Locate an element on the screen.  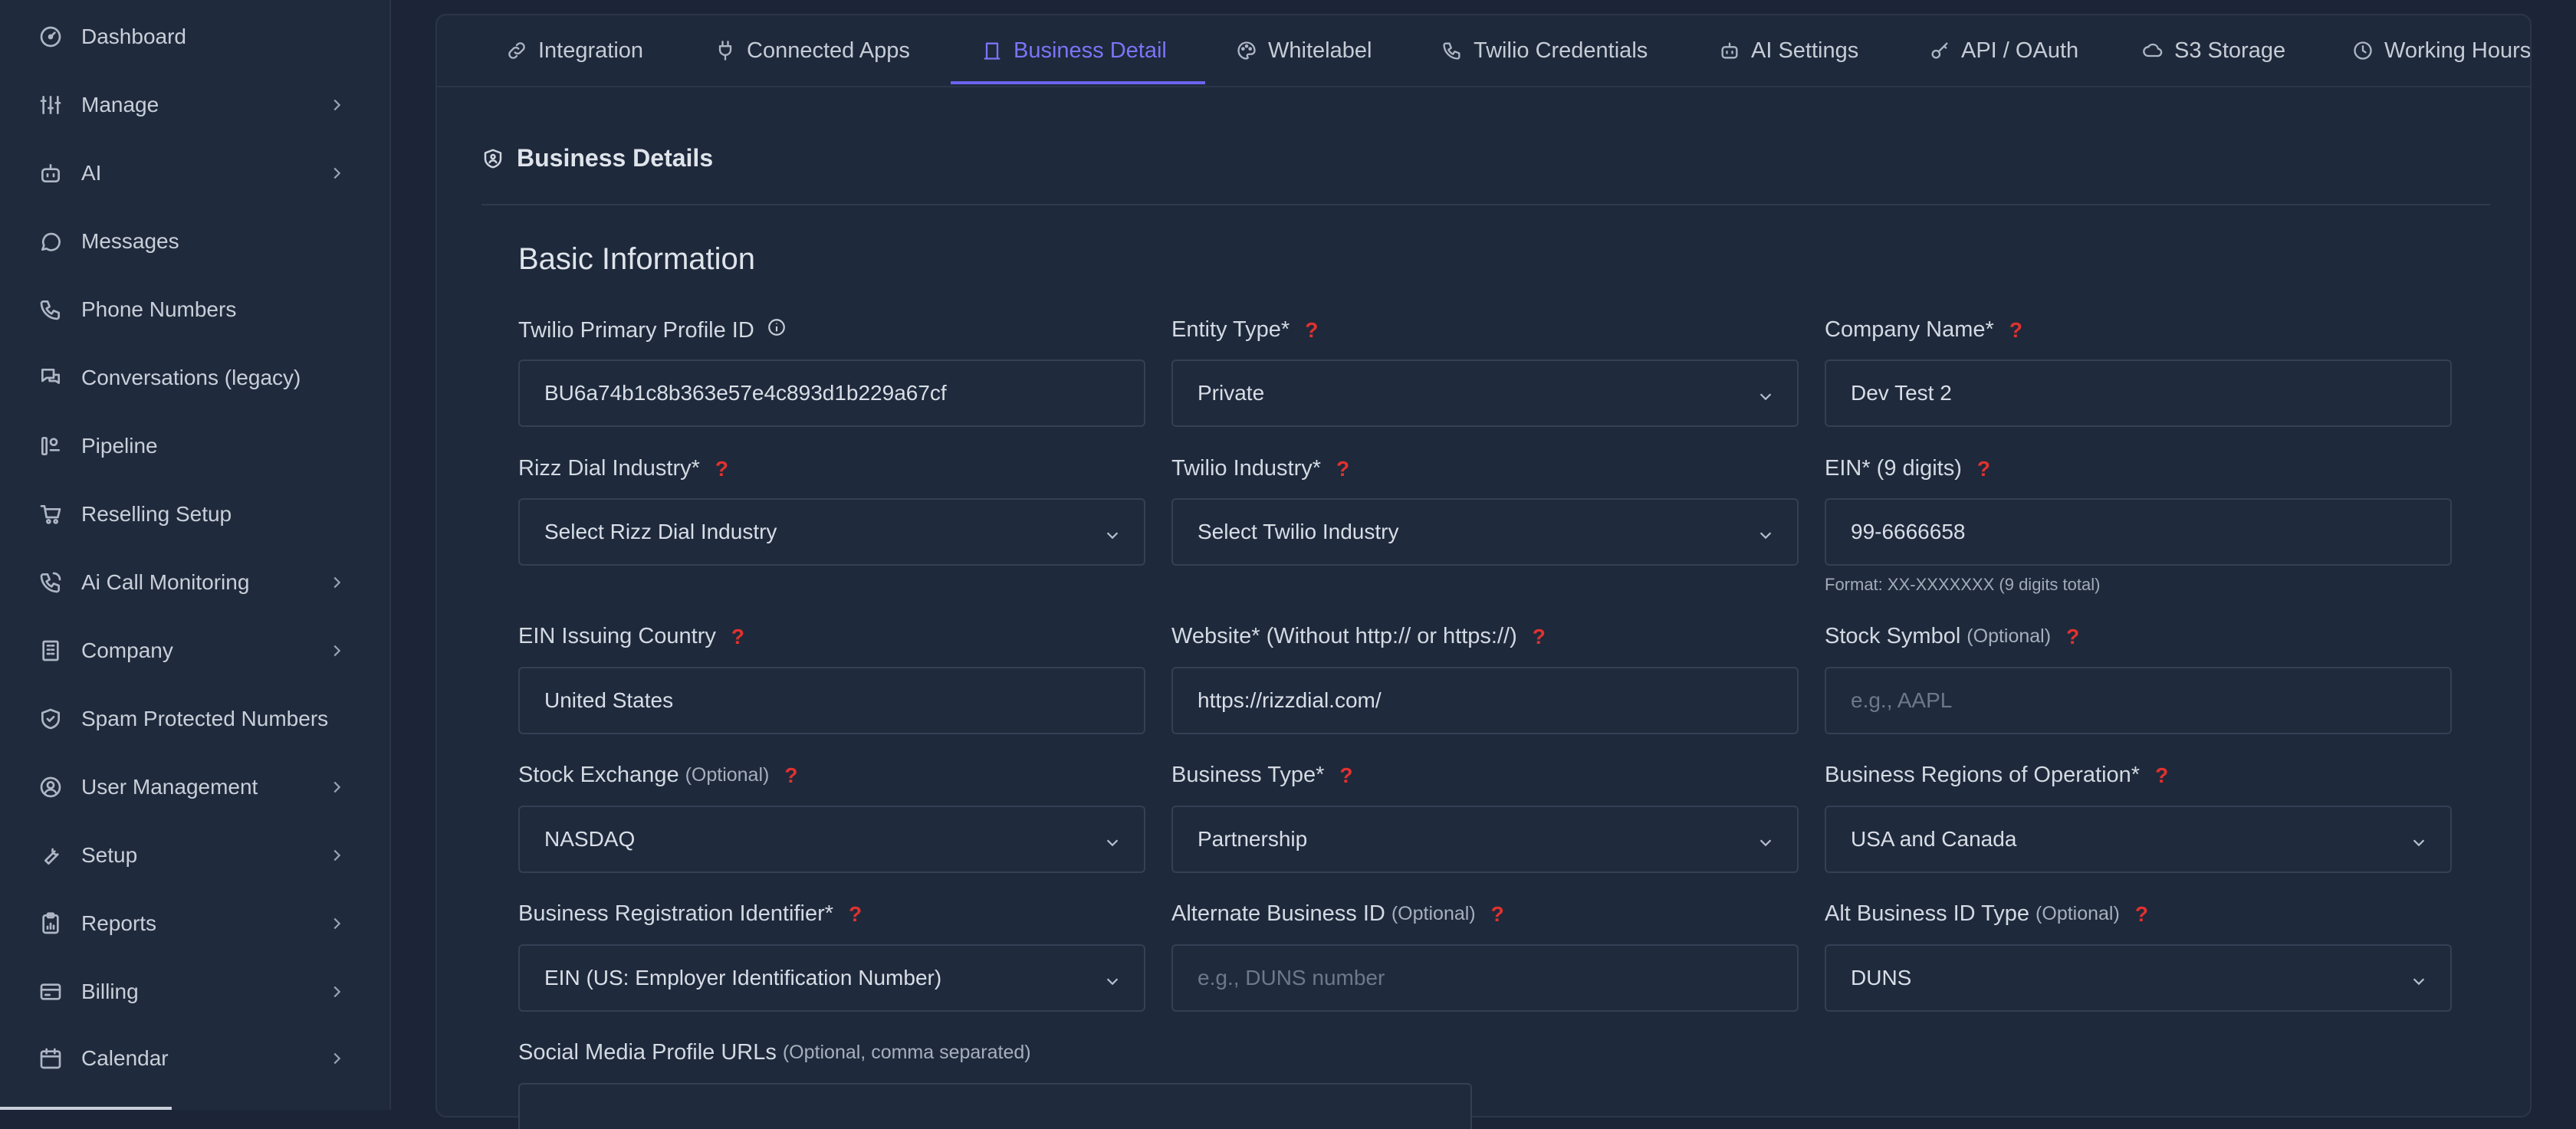
tab-label: AI Settings is located at coordinates (1805, 50).